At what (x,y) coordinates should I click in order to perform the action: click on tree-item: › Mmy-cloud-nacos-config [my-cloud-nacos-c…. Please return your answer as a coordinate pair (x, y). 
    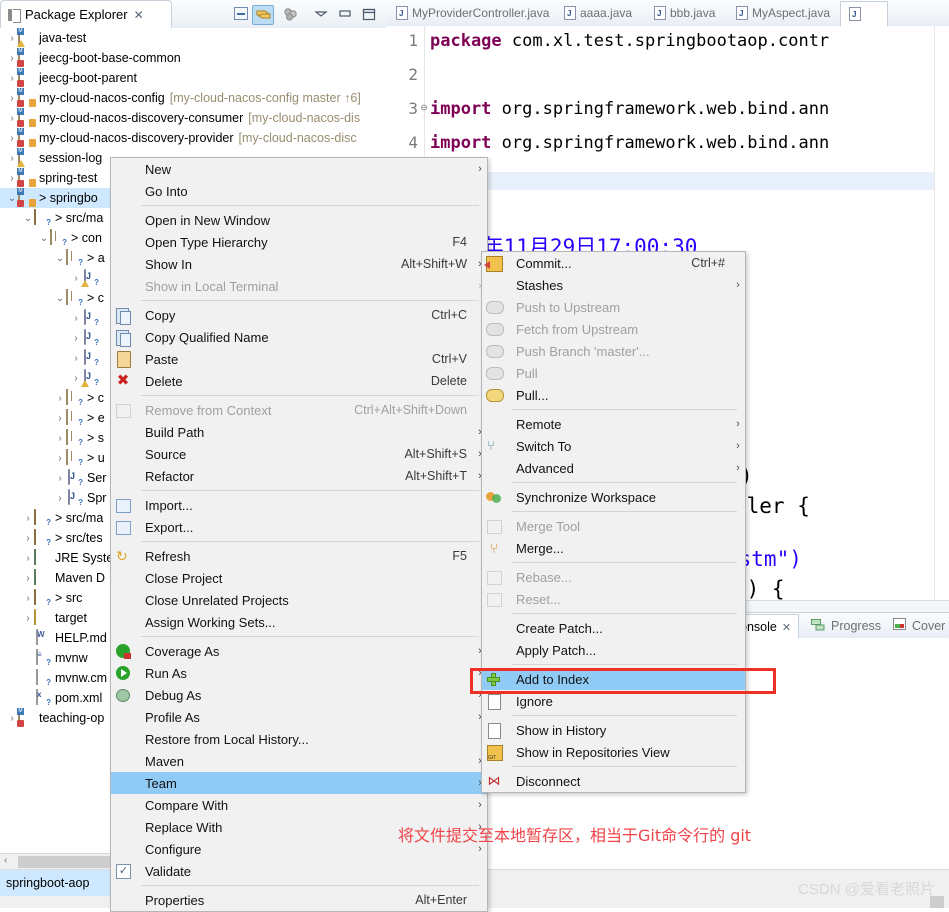
    Looking at the image, I should click on (193, 98).